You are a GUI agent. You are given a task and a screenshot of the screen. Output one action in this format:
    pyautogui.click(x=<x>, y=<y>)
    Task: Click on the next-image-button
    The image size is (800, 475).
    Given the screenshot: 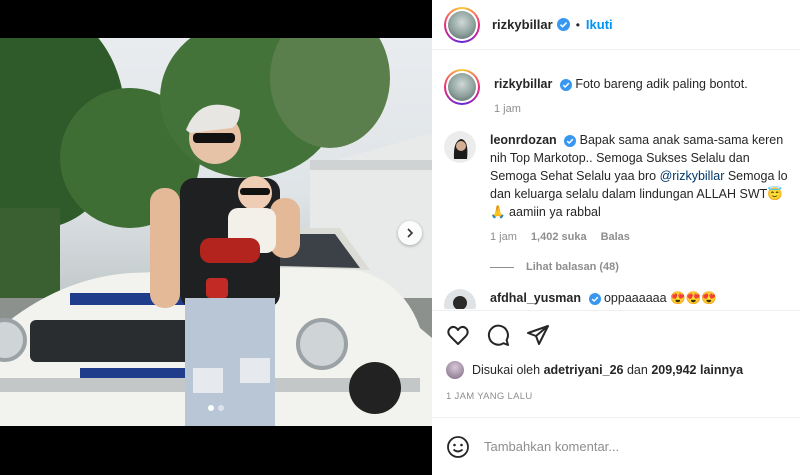 What is the action you would take?
    pyautogui.click(x=410, y=233)
    